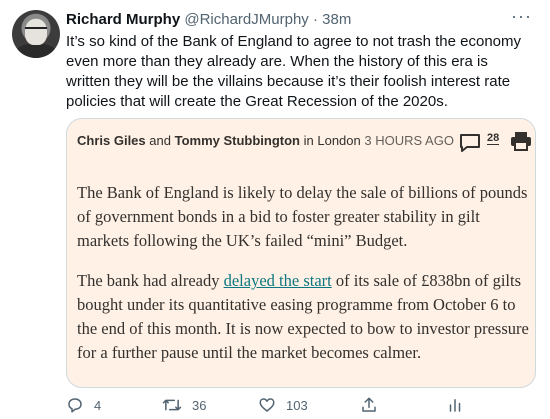  I want to click on retweet-button: 36, so click(184, 405).